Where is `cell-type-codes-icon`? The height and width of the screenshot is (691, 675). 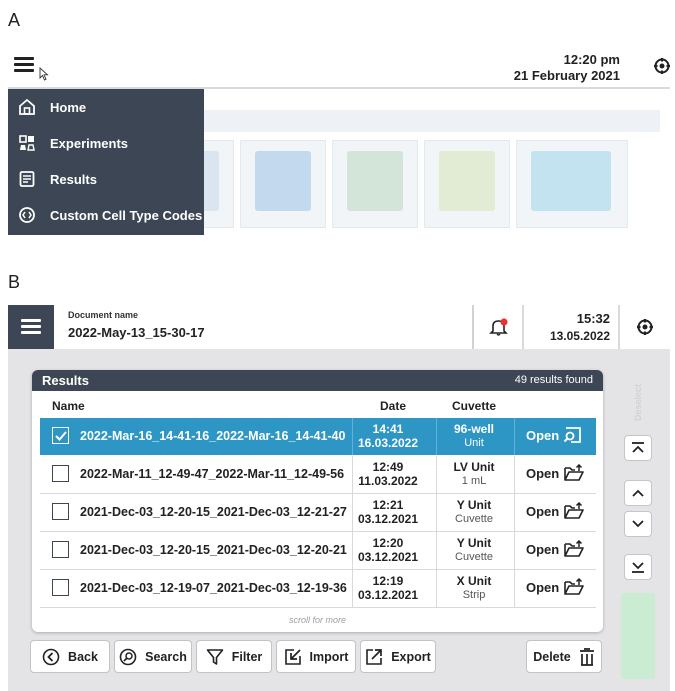
cell-type-codes-icon is located at coordinates (27, 215).